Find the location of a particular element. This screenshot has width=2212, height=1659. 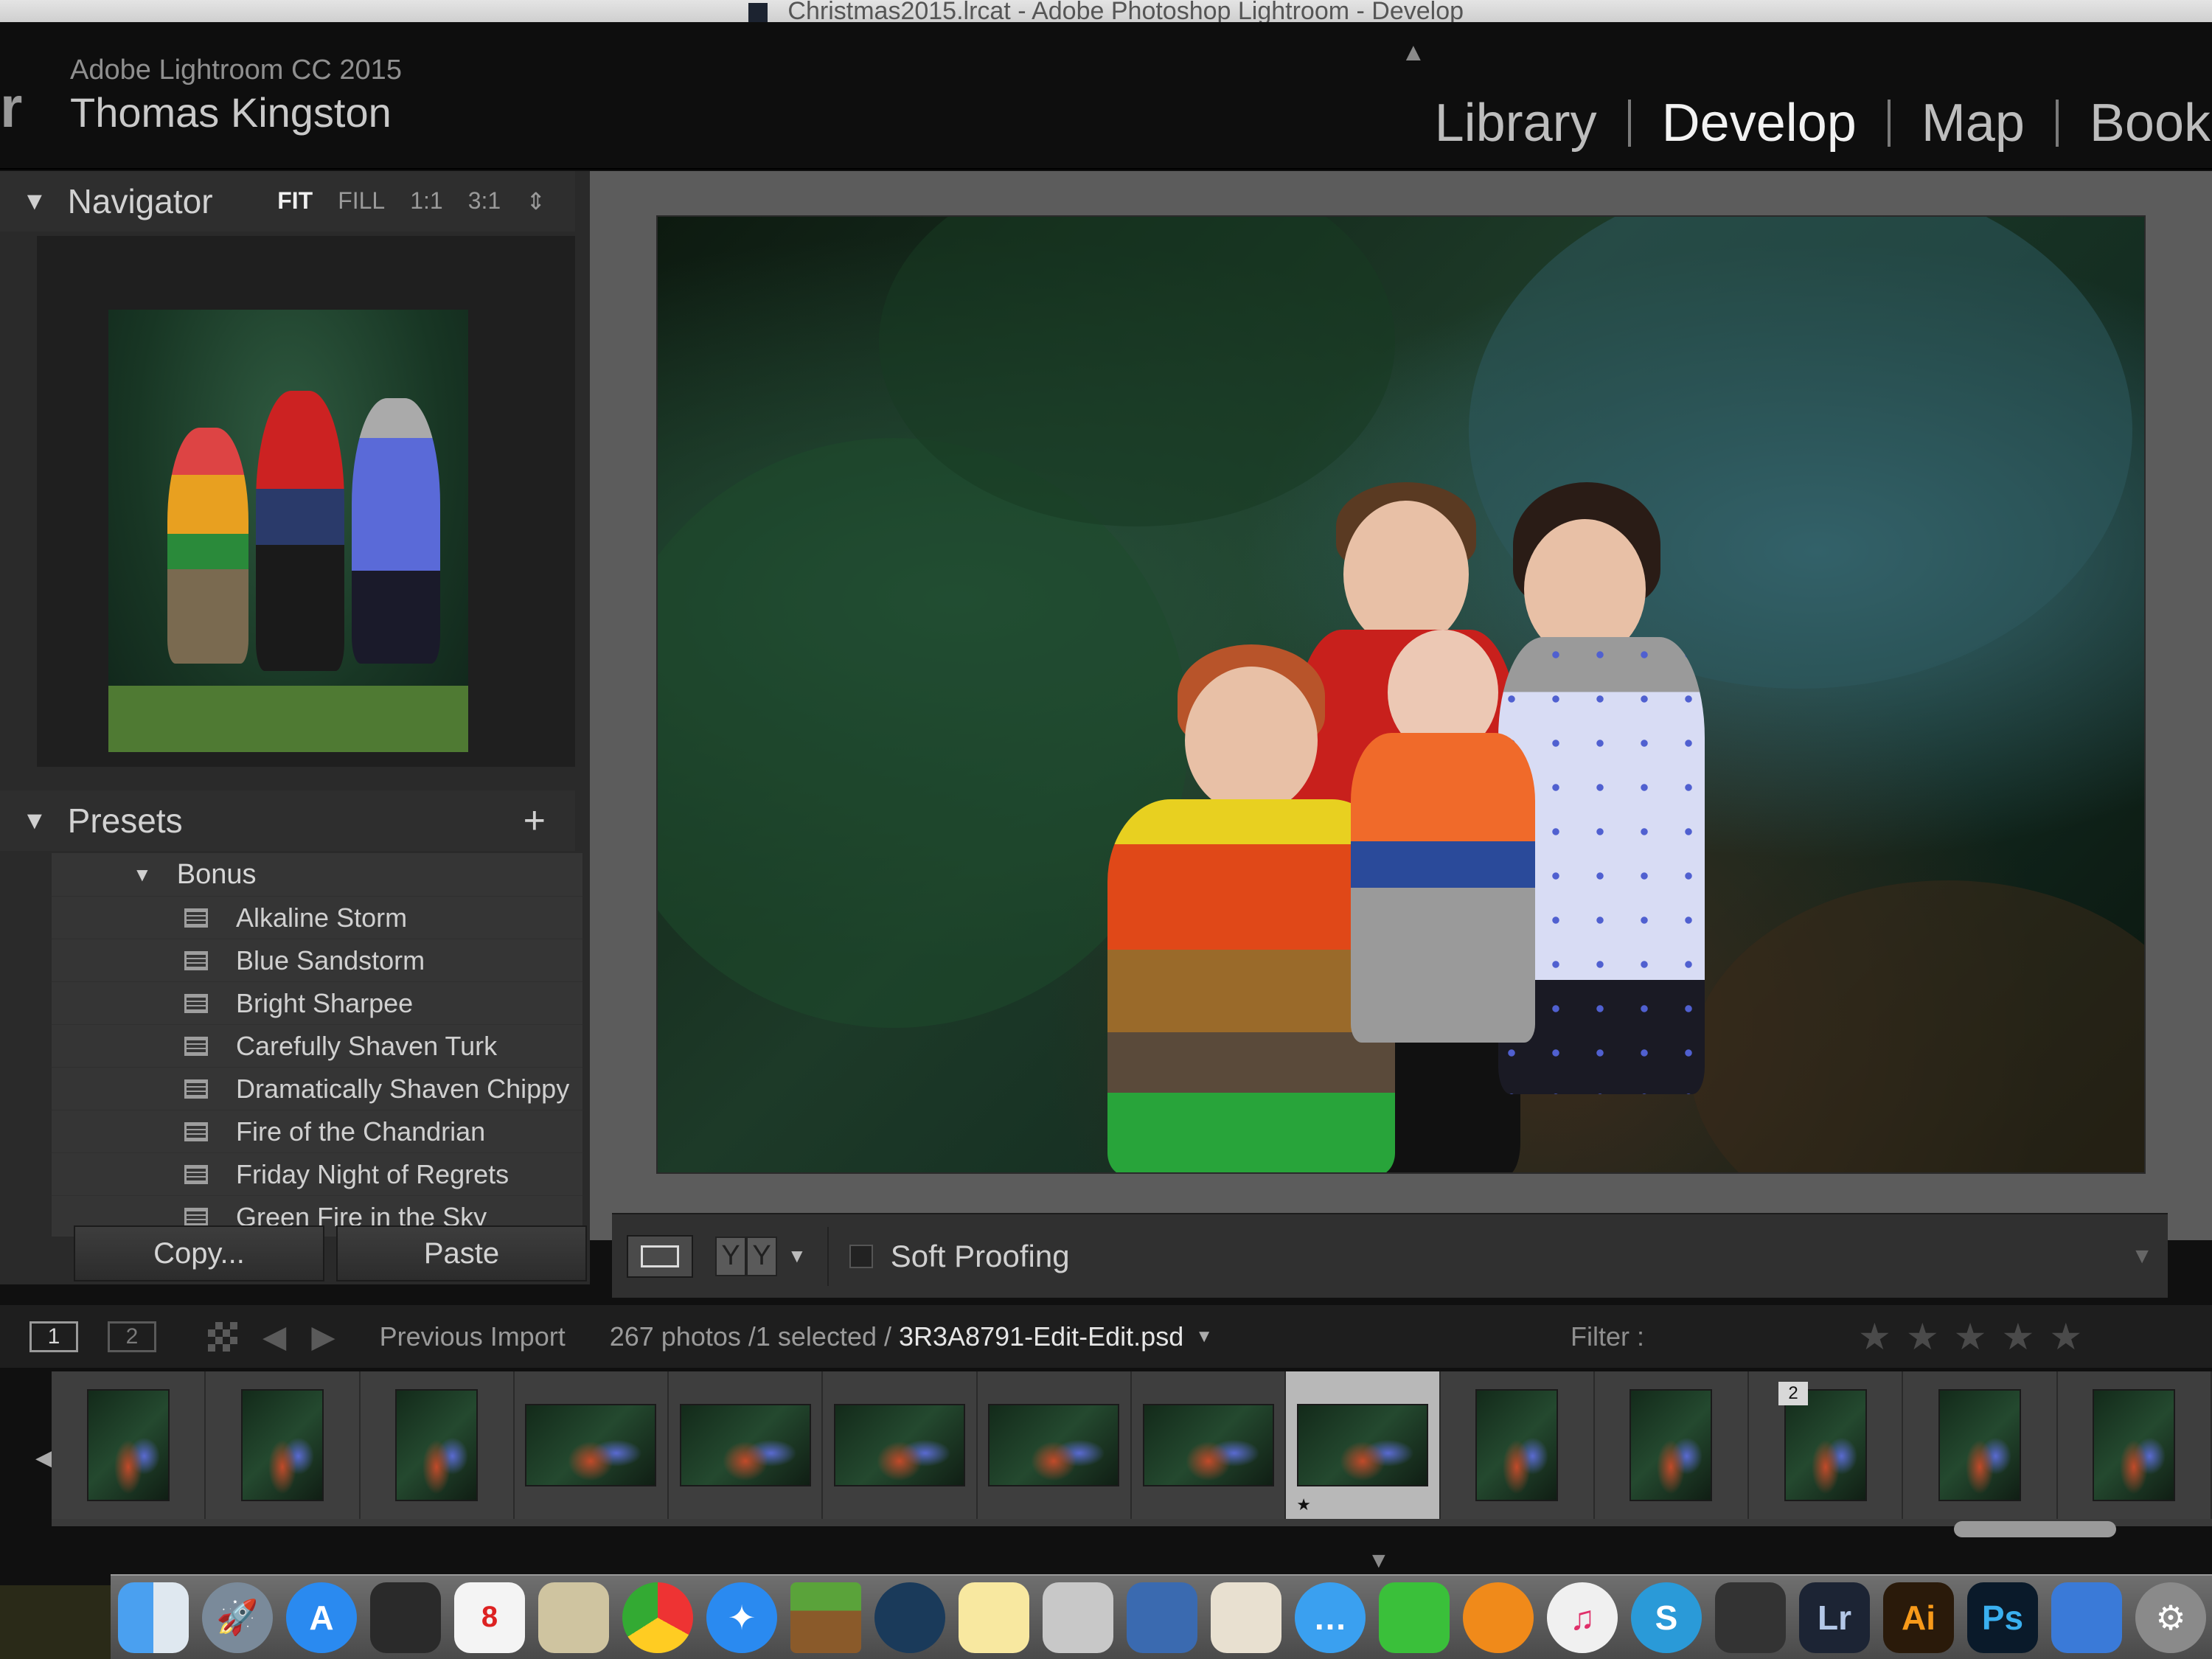

add-preset-icon: + is located at coordinates (535, 821).